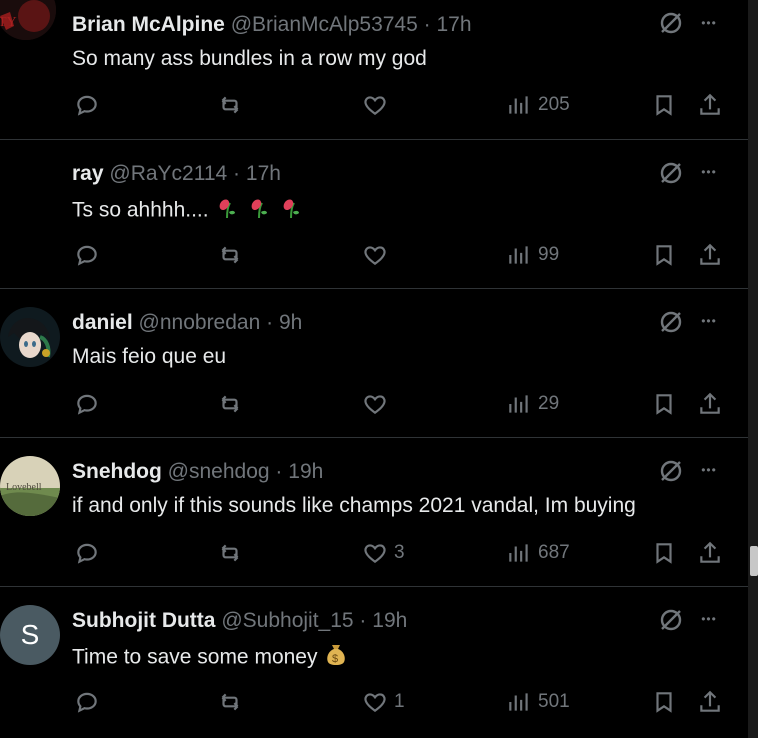  Describe the element at coordinates (219, 471) in the screenshot. I see `user-handle: @snehdog` at that location.